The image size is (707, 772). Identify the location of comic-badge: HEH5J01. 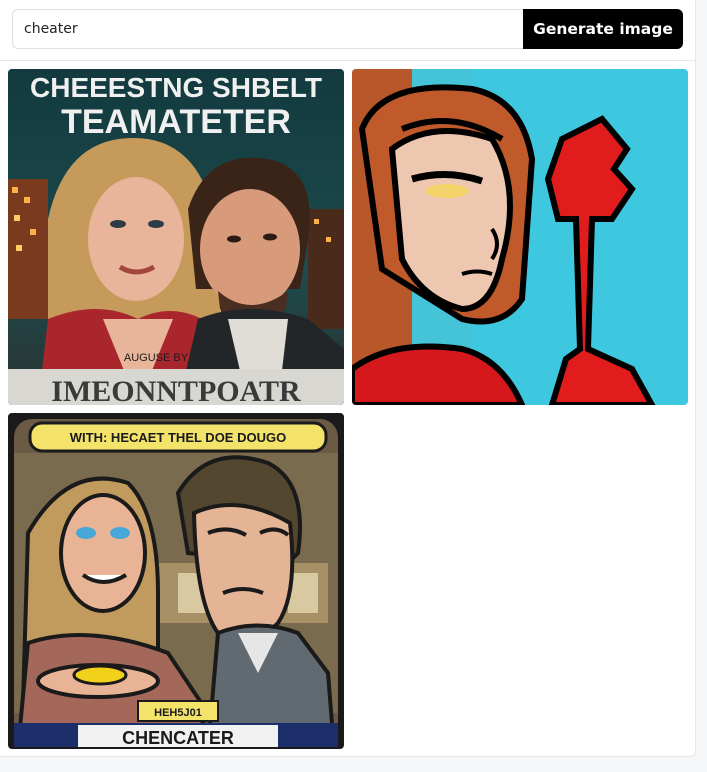
(178, 713).